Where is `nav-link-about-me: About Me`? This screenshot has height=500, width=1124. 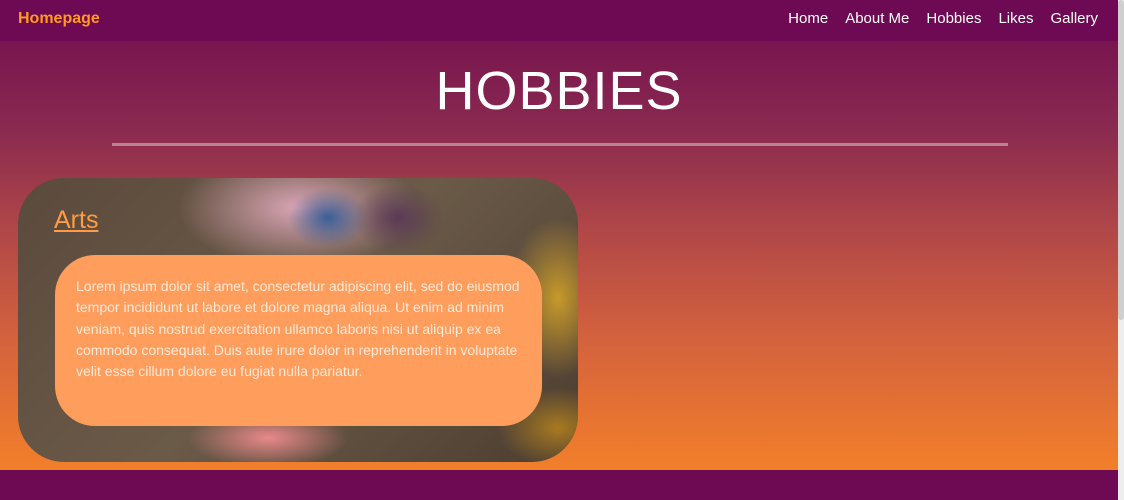
nav-link-about-me: About Me is located at coordinates (877, 18).